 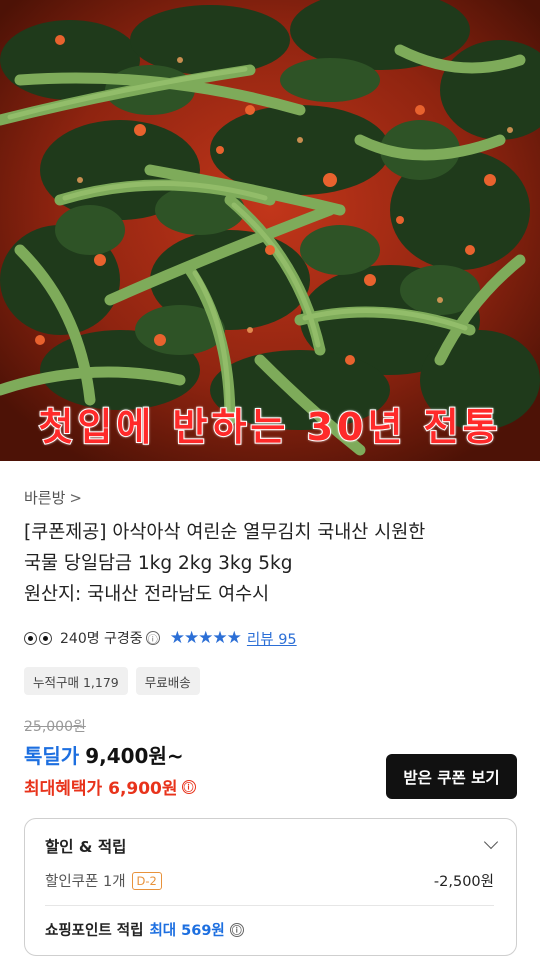 What do you see at coordinates (101, 789) in the screenshot?
I see `max-benefit-price: 최대혜택가 6,900원` at bounding box center [101, 789].